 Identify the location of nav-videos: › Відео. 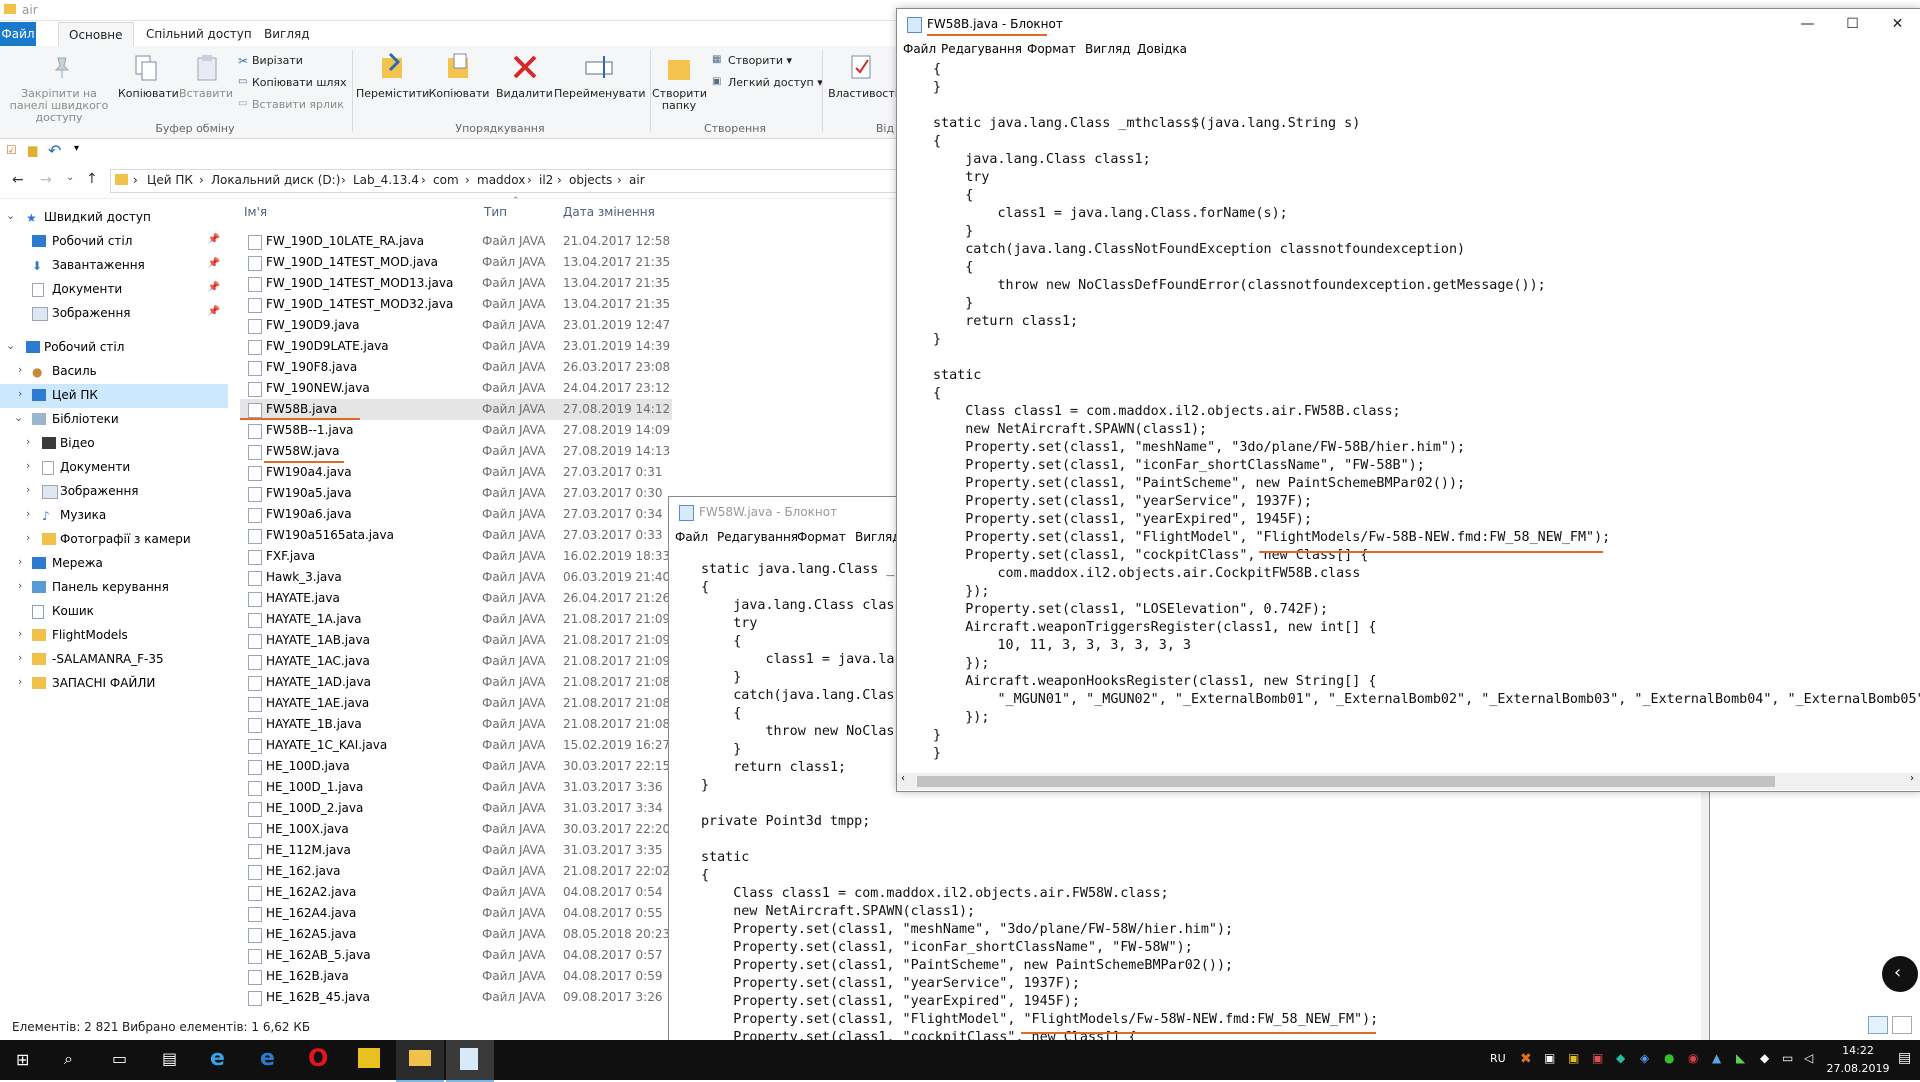
(114, 444).